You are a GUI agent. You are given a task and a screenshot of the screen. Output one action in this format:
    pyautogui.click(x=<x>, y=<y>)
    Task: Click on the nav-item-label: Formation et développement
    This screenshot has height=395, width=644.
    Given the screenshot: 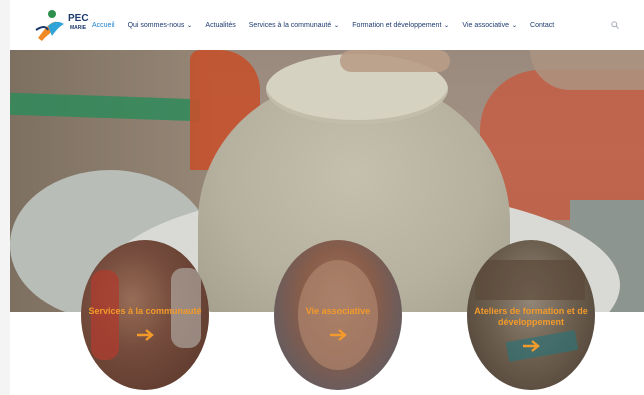 What is the action you would take?
    pyautogui.click(x=397, y=25)
    